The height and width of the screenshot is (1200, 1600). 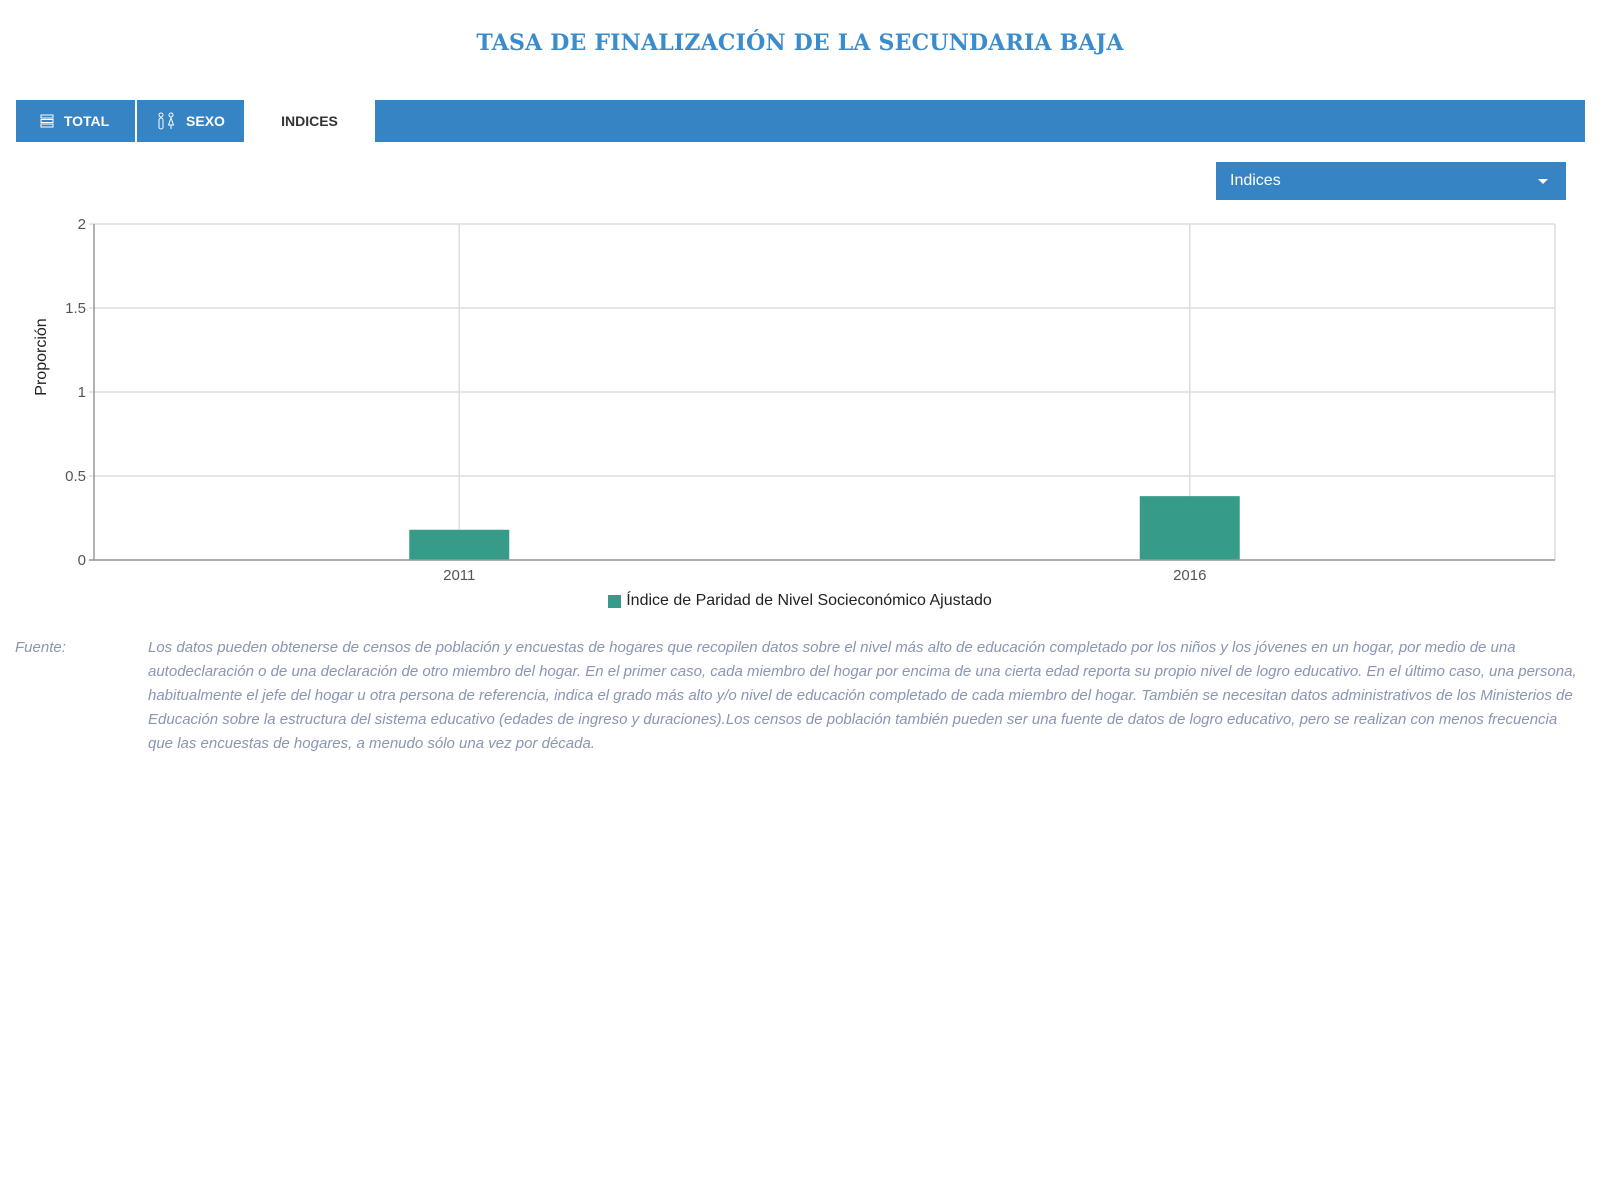 I want to click on tab-sexo: SEXO, so click(x=189, y=121).